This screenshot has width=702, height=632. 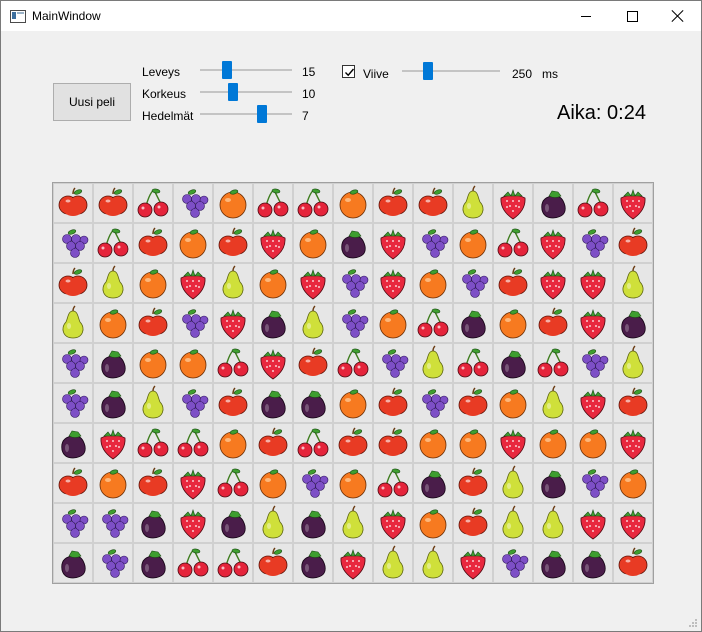 What do you see at coordinates (351, 16) in the screenshot?
I see `title-bar: MainWindow` at bounding box center [351, 16].